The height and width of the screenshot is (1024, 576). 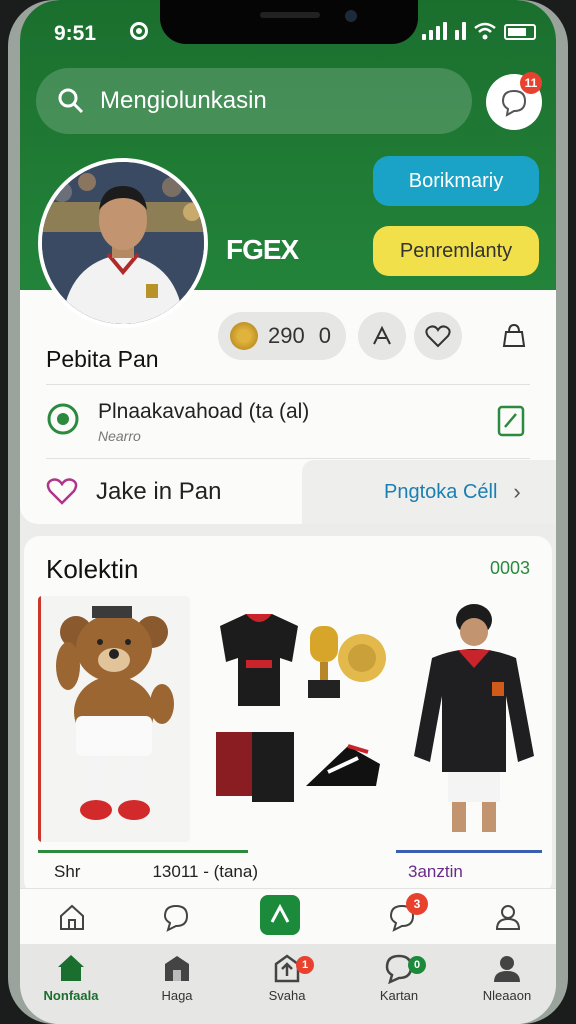 I want to click on profile-avatar, so click(x=123, y=243).